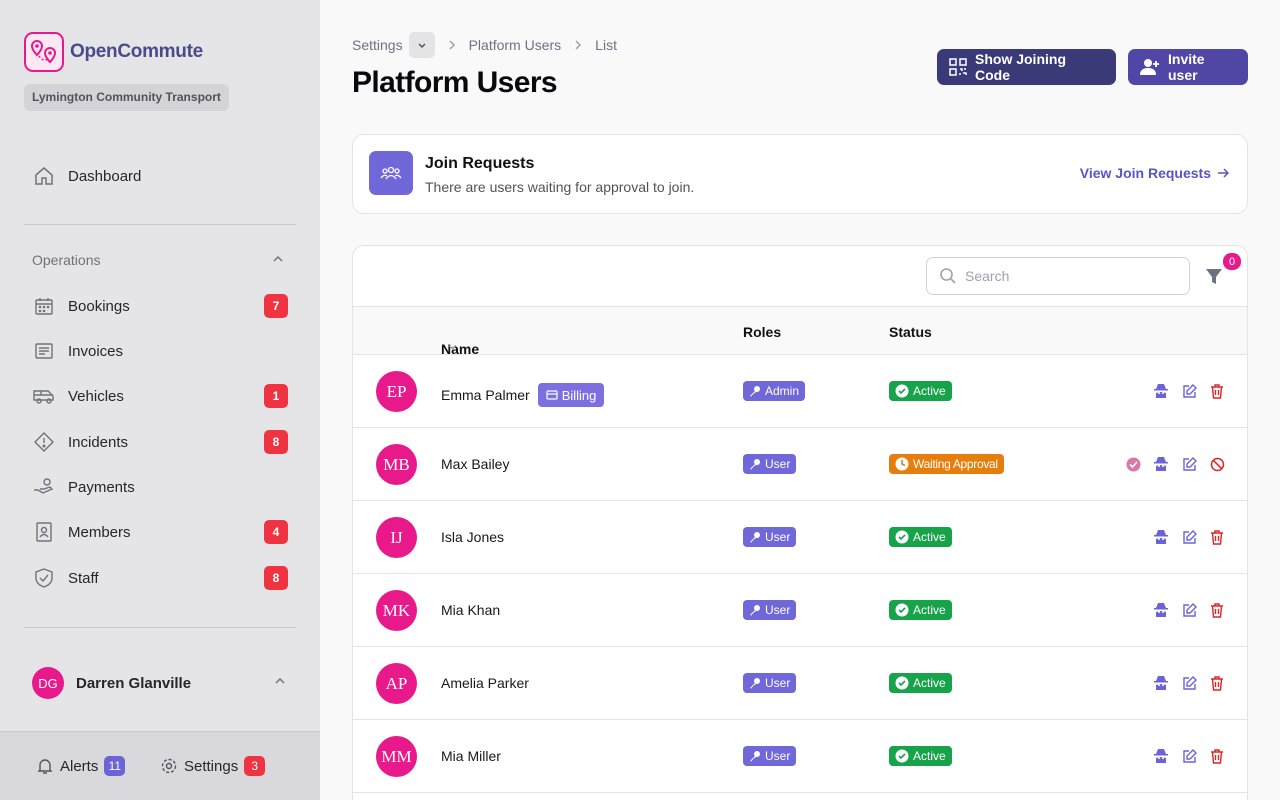 This screenshot has height=800, width=1280. Describe the element at coordinates (1217, 464) in the screenshot. I see `block-icon` at that location.